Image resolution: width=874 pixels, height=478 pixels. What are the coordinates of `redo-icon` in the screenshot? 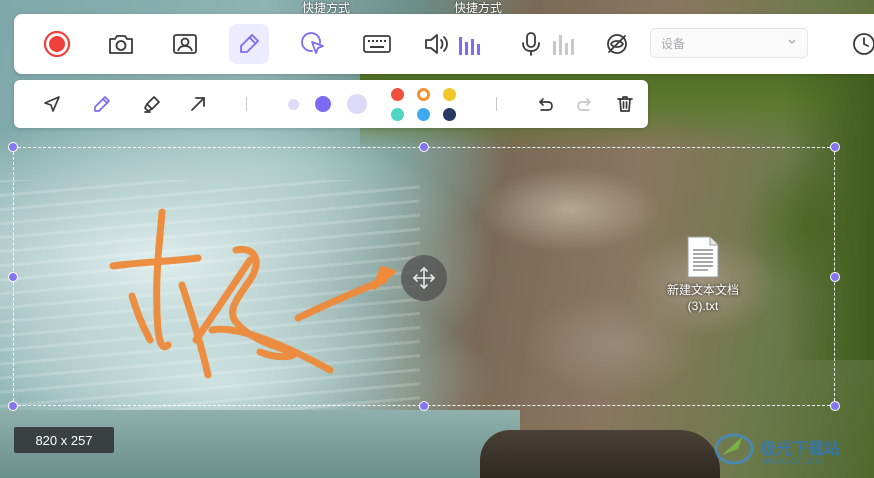 It's located at (584, 104).